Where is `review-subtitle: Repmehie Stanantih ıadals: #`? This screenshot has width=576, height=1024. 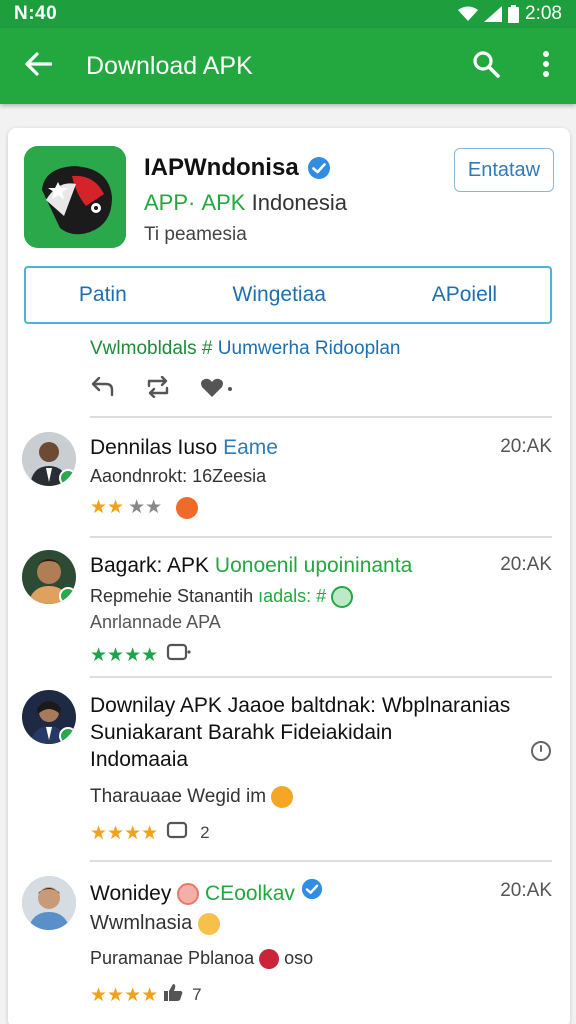 review-subtitle: Repmehie Stanantih ıadals: # is located at coordinates (222, 597).